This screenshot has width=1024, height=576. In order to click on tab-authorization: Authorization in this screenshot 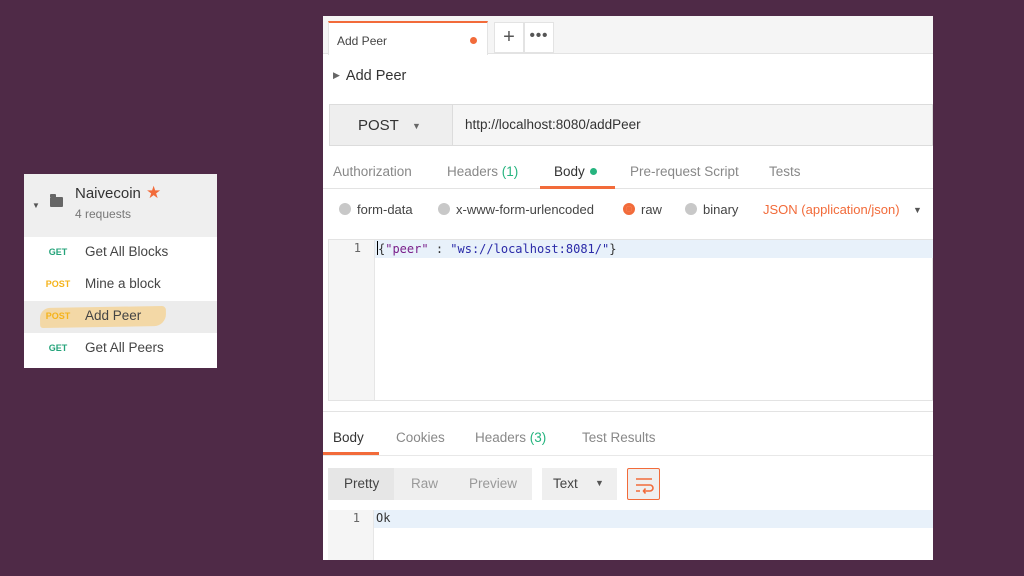, I will do `click(372, 171)`.